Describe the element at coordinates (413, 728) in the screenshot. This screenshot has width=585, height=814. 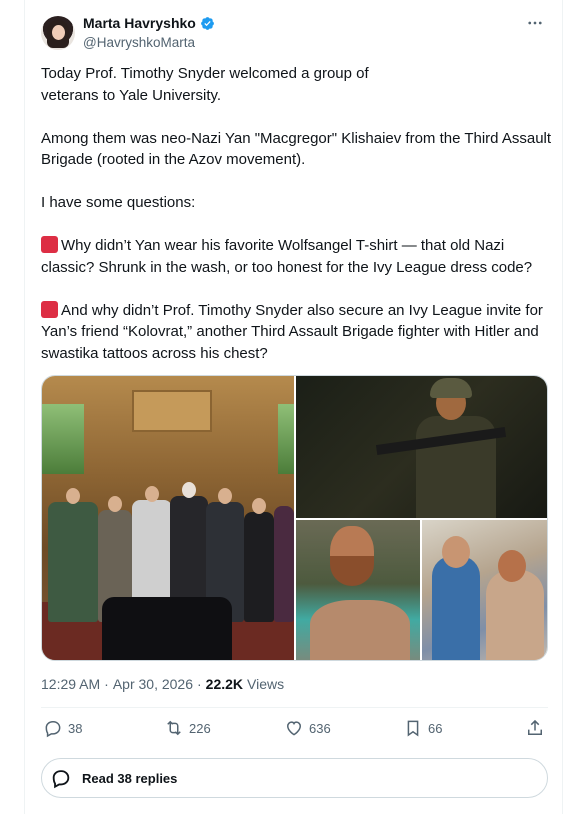
I see `bookmark-icon` at that location.